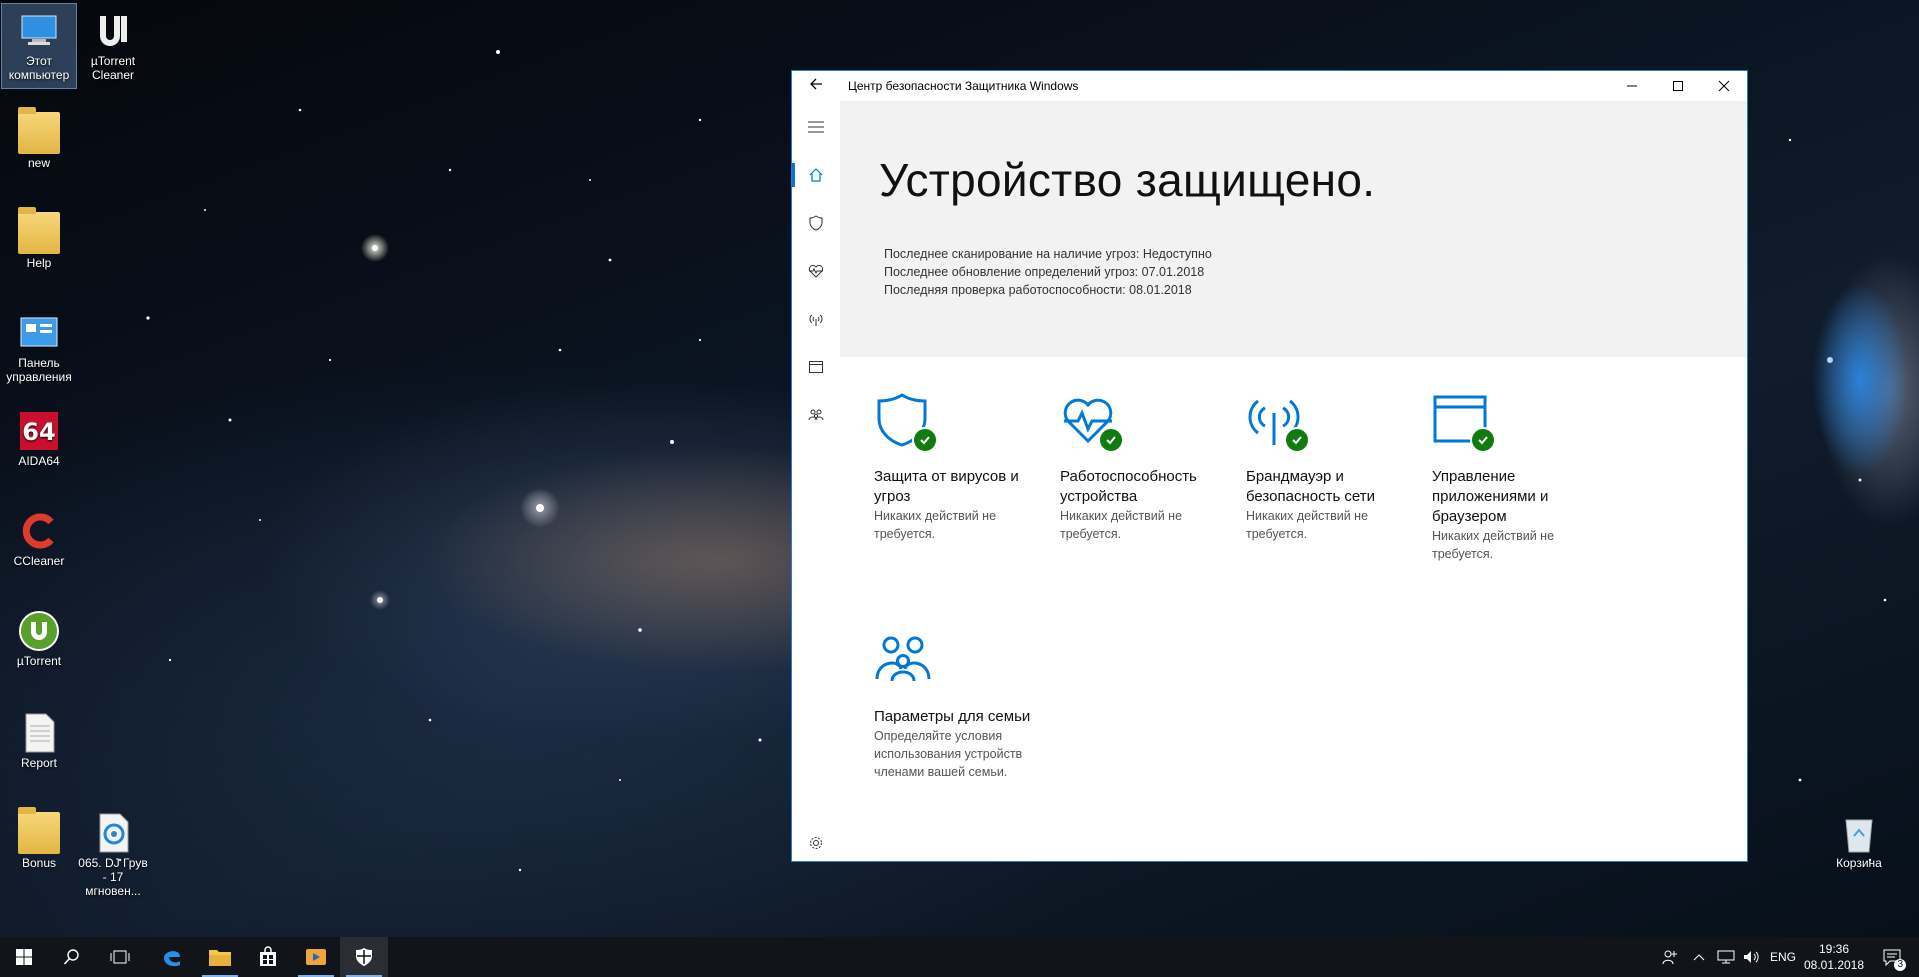 This screenshot has width=1919, height=977. What do you see at coordinates (816, 319) in the screenshot?
I see `nav-firewall` at bounding box center [816, 319].